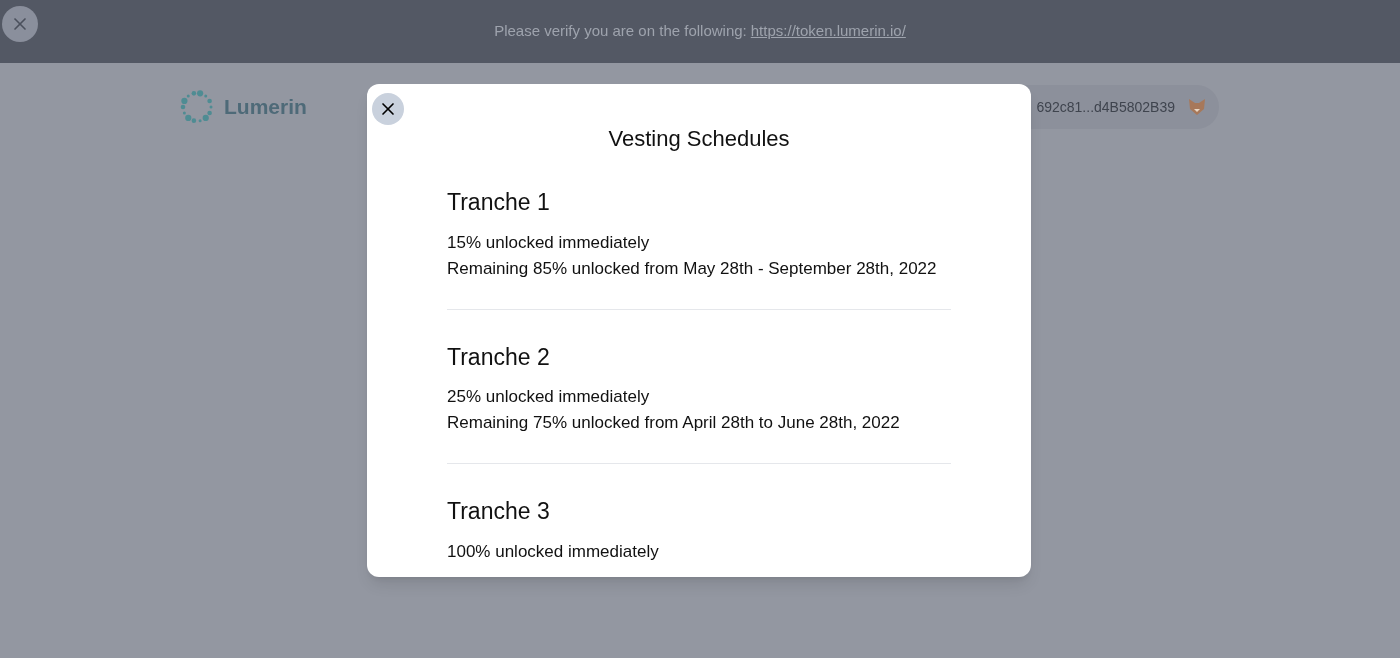 This screenshot has width=1400, height=658. I want to click on tranche-detail: 25% unlocked immediately, so click(549, 397).